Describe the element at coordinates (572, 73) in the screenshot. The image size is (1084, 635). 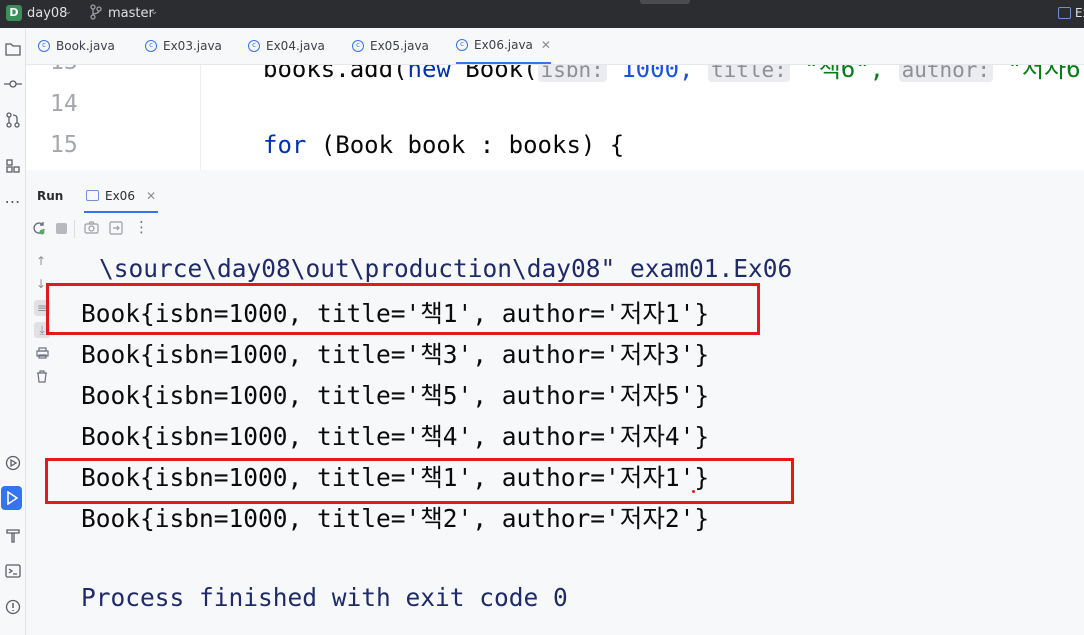
I see `parameter-hint: isbn:` at that location.